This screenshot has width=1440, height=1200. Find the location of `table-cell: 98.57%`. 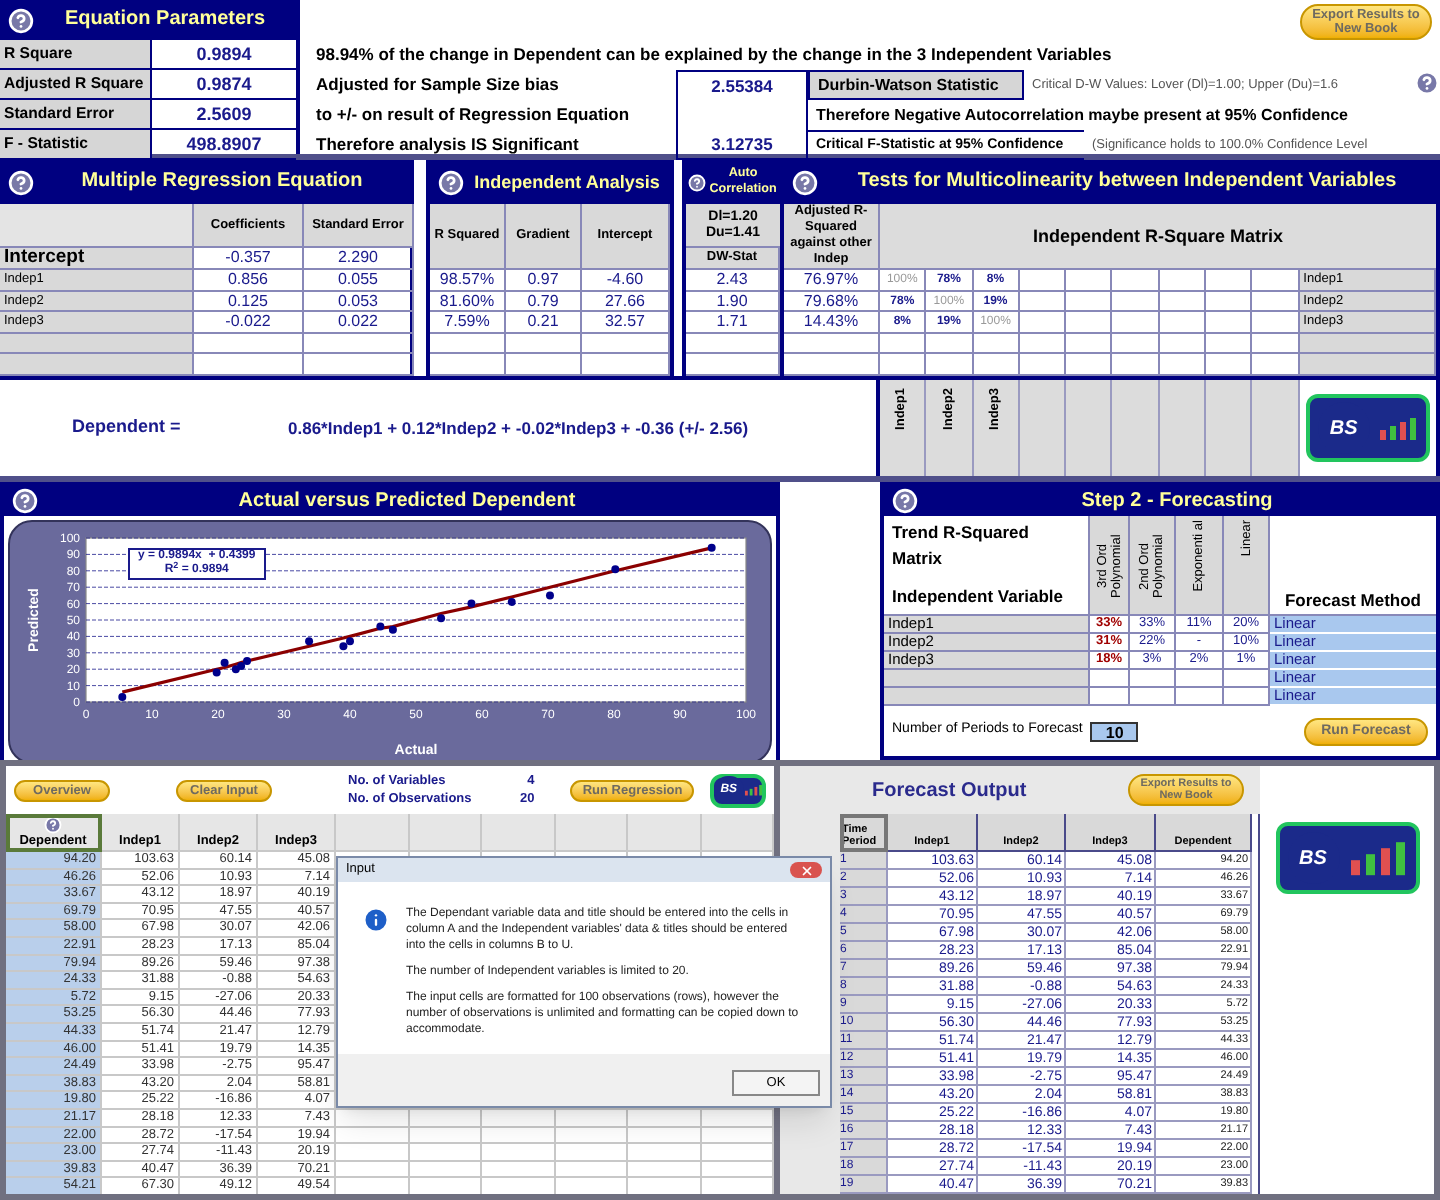

table-cell: 98.57% is located at coordinates (468, 280).